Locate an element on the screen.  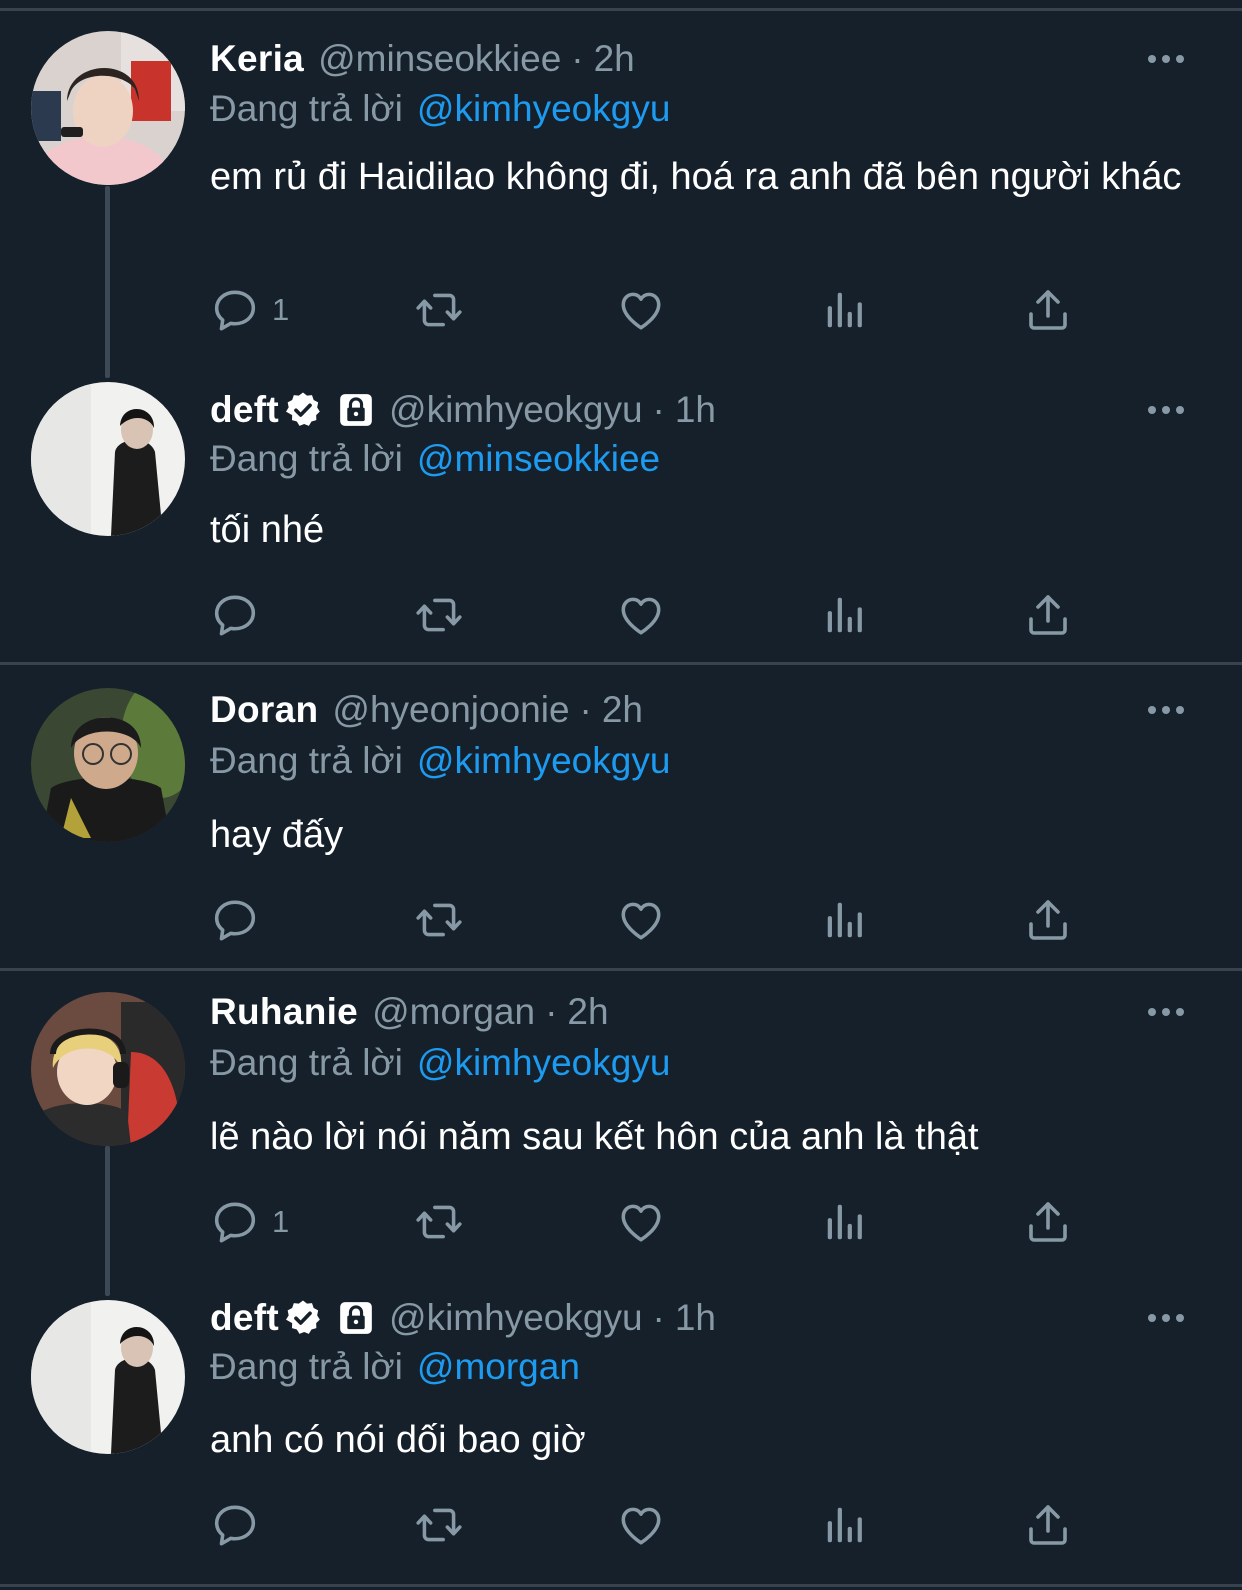
replying-to: Đang trả lời @minseokkiee is located at coordinates (435, 459).